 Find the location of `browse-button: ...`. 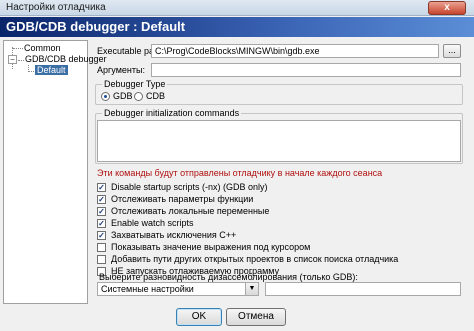

browse-button: ... is located at coordinates (452, 51).